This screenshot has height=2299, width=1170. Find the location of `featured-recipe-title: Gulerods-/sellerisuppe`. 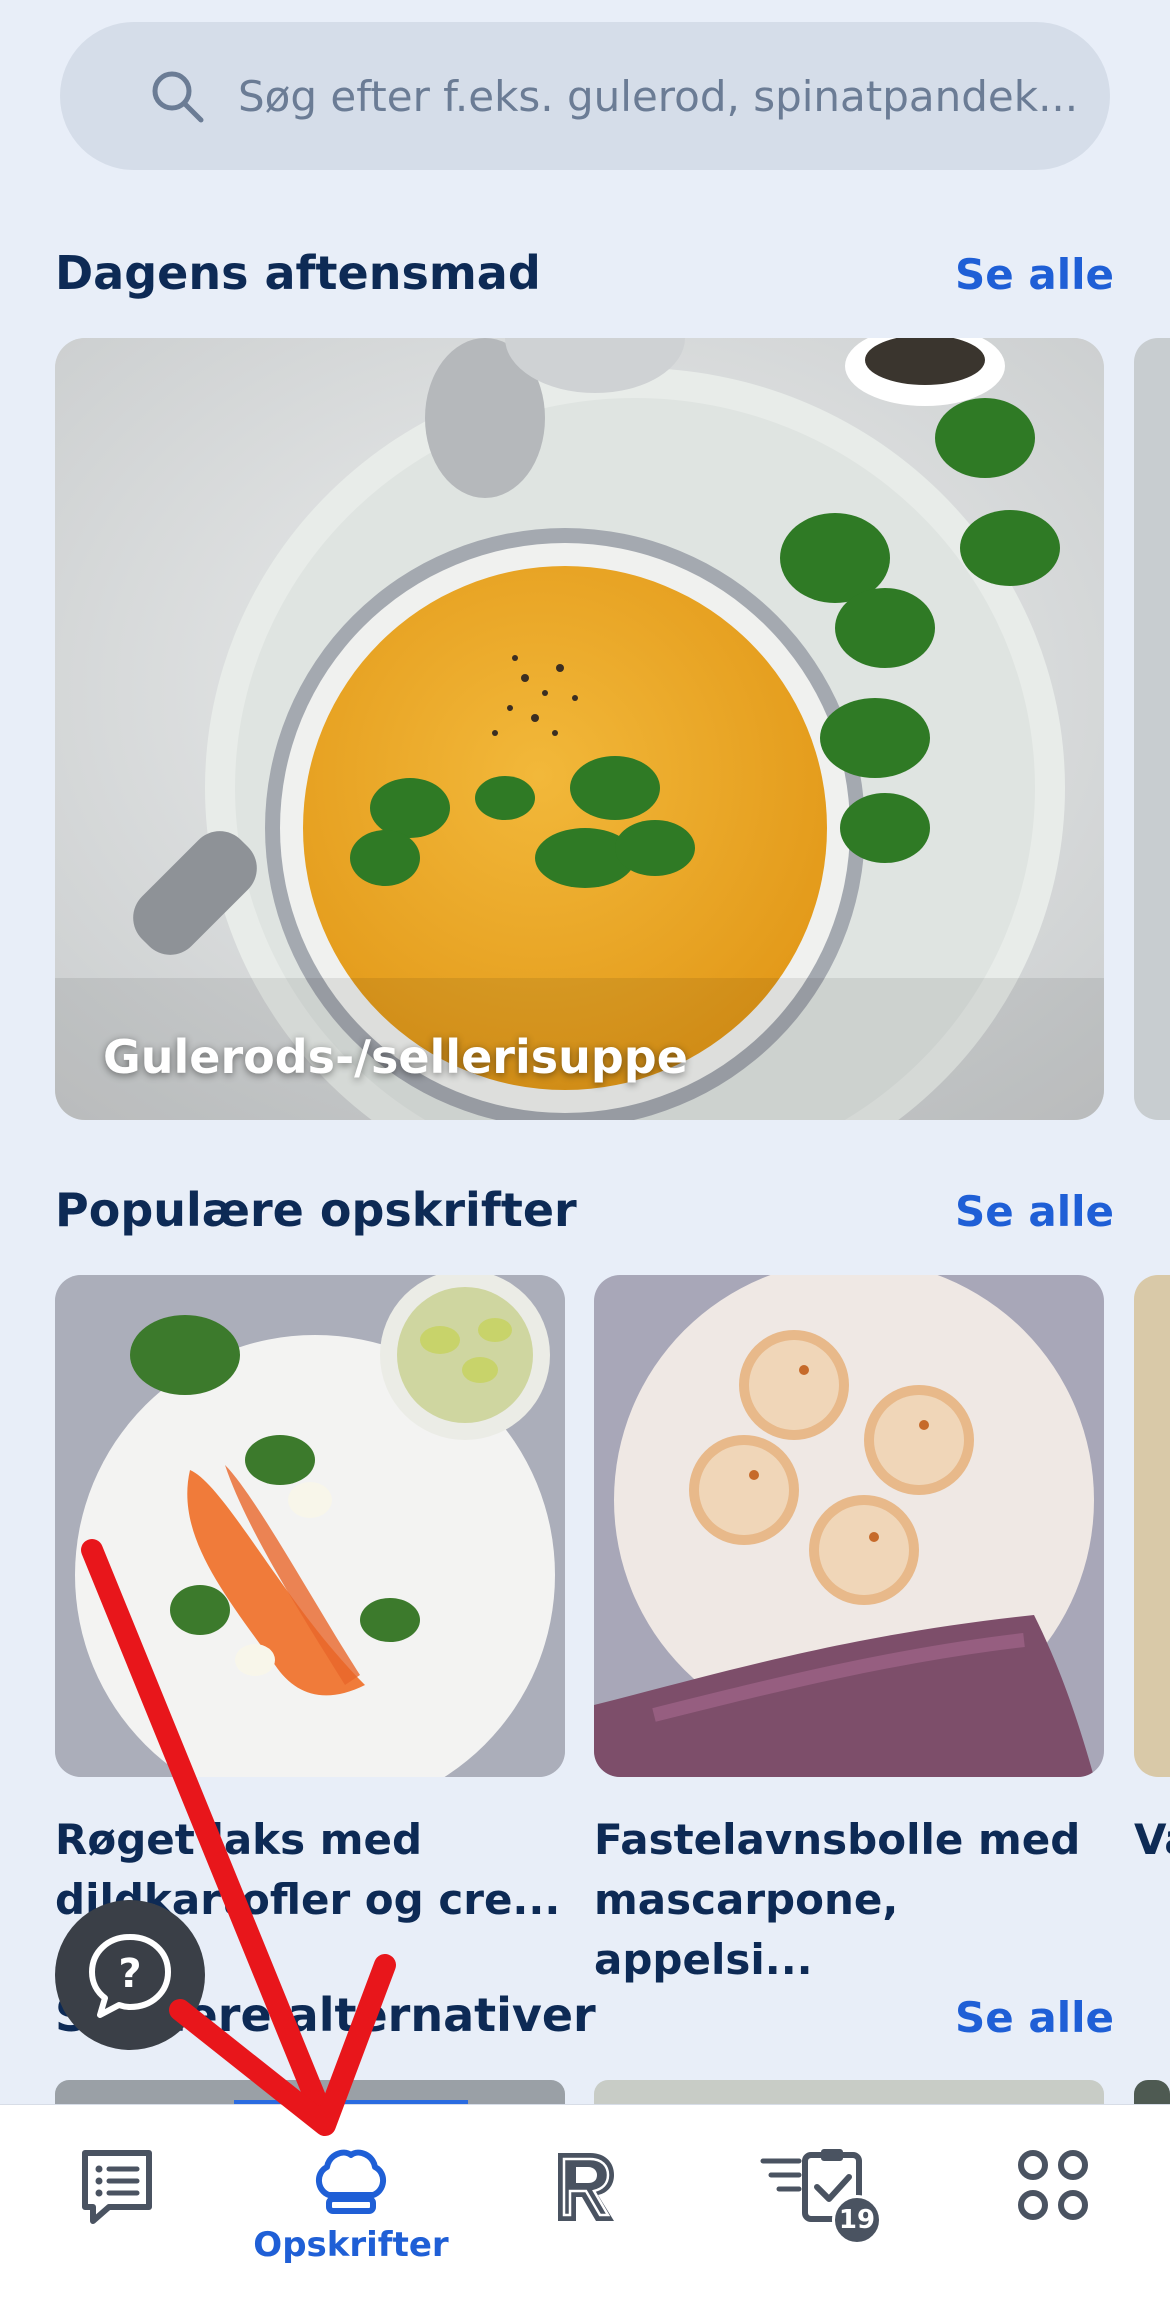

featured-recipe-title: Gulerods-/sellerisuppe is located at coordinates (395, 1057).